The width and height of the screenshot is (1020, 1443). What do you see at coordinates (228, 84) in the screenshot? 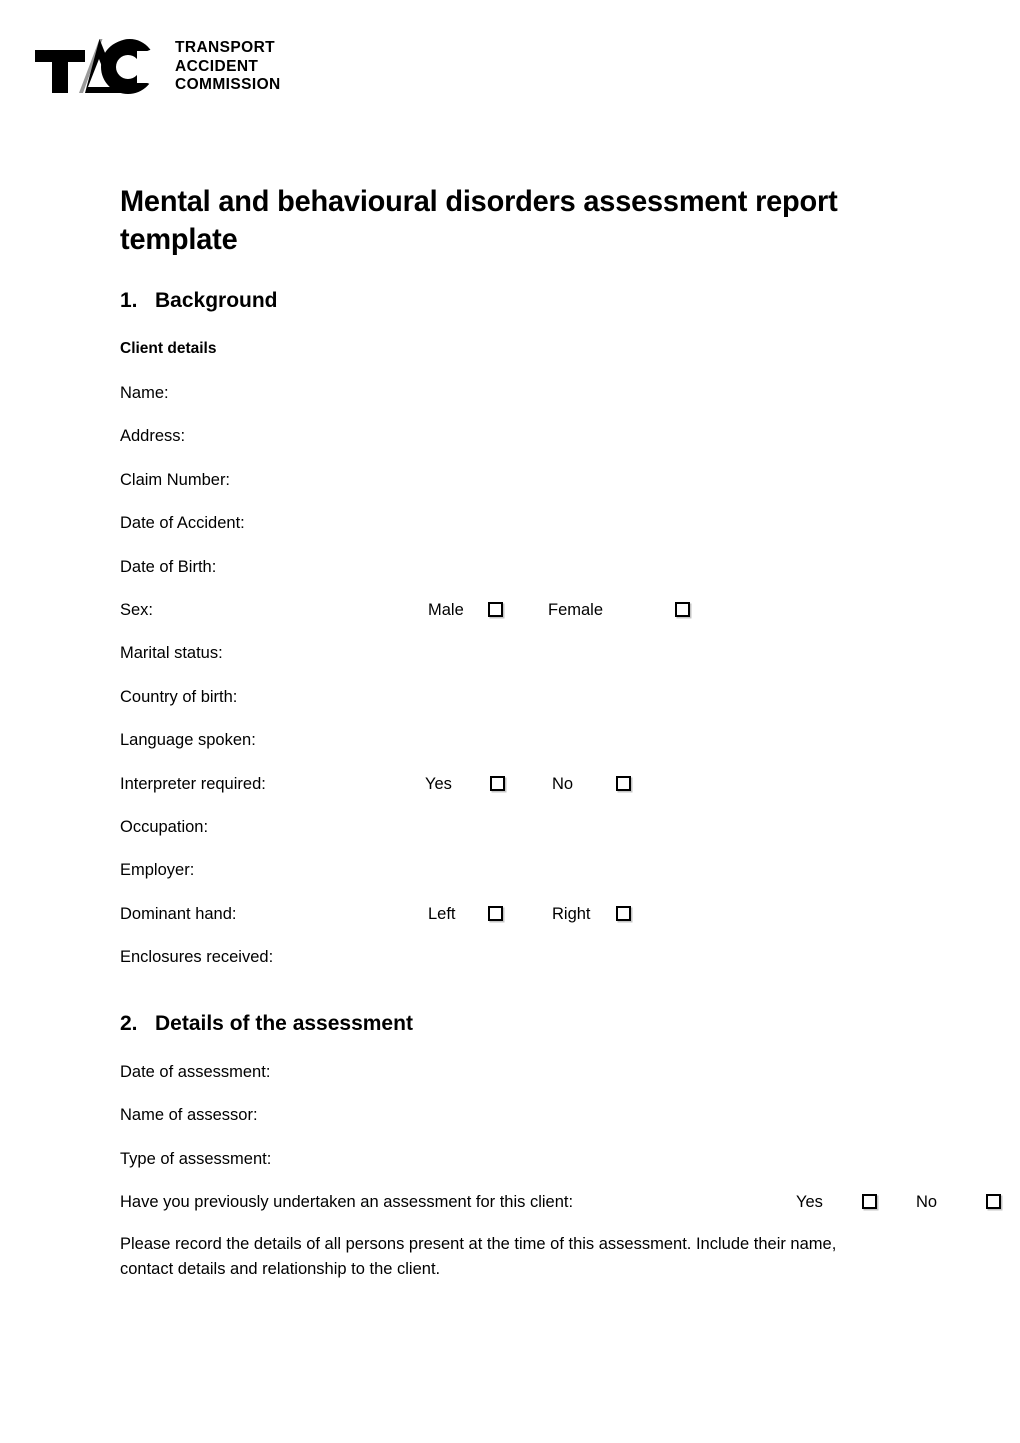
I see `logo-line-commission: COMMISSION` at bounding box center [228, 84].